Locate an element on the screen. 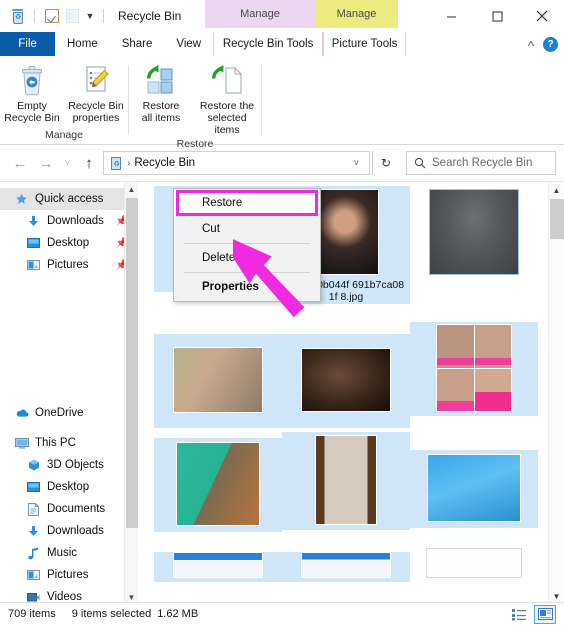  empty-recycle-bin-button: Empty Recycle Bin is located at coordinates (32, 92).